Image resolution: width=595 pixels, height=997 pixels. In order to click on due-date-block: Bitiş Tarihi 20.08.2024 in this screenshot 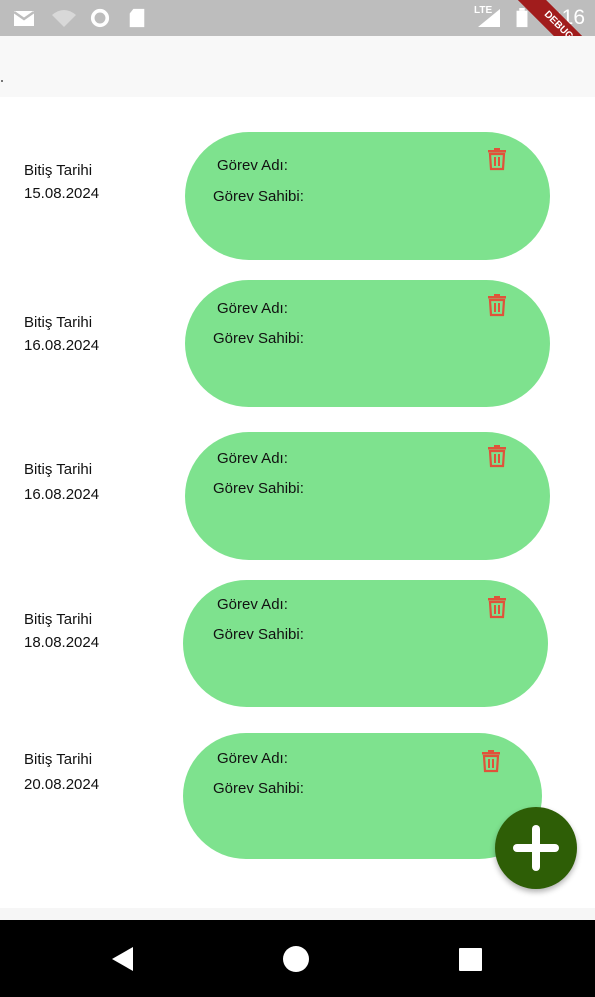, I will do `click(61, 772)`.